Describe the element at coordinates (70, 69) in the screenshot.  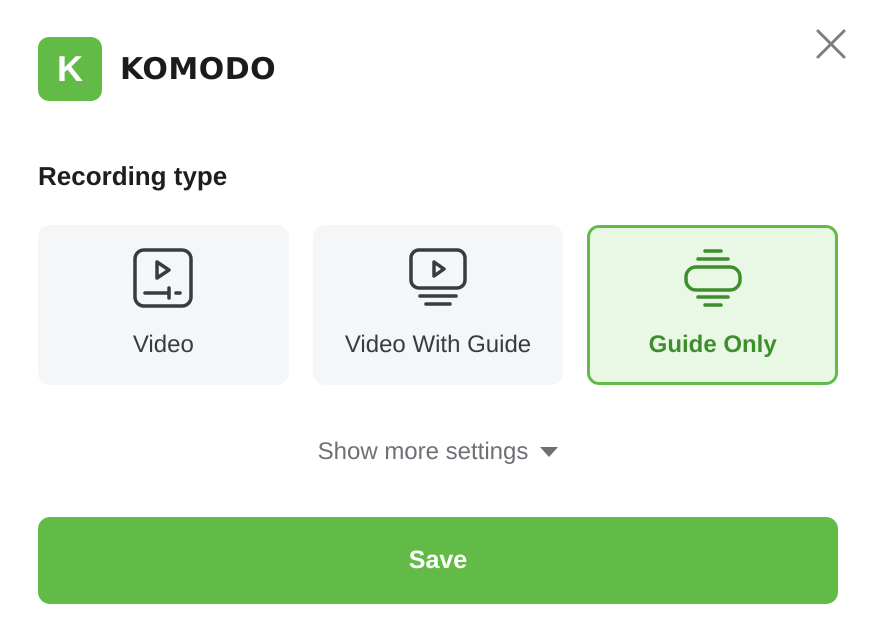
I see `app-logo: K` at that location.